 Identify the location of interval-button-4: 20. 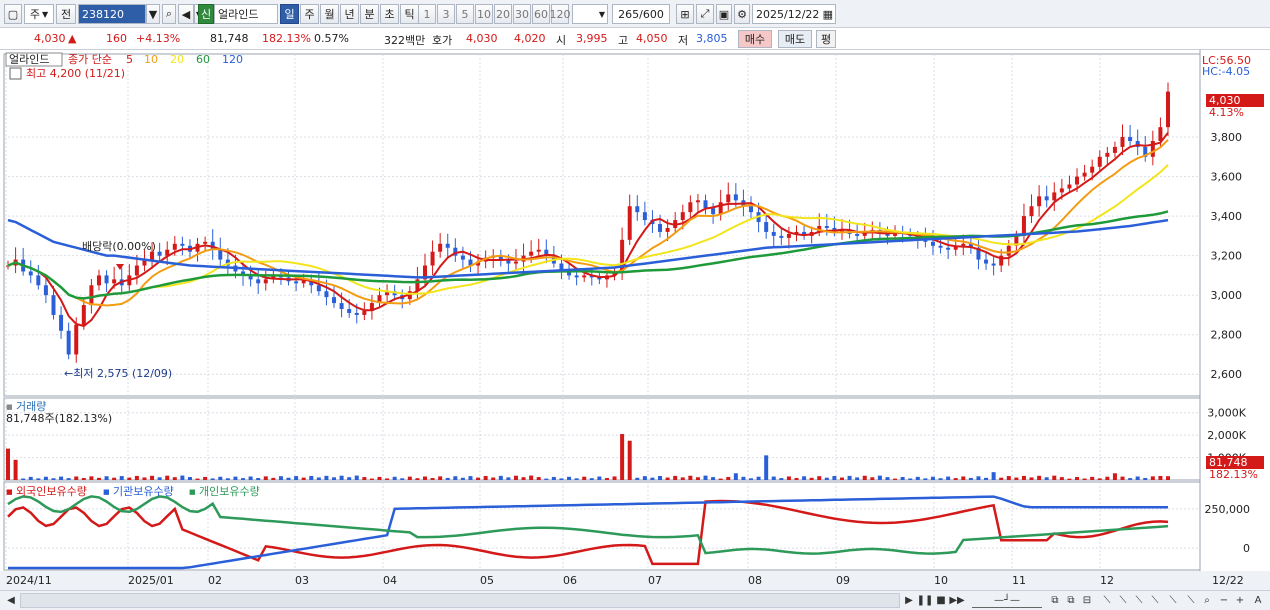
(503, 14).